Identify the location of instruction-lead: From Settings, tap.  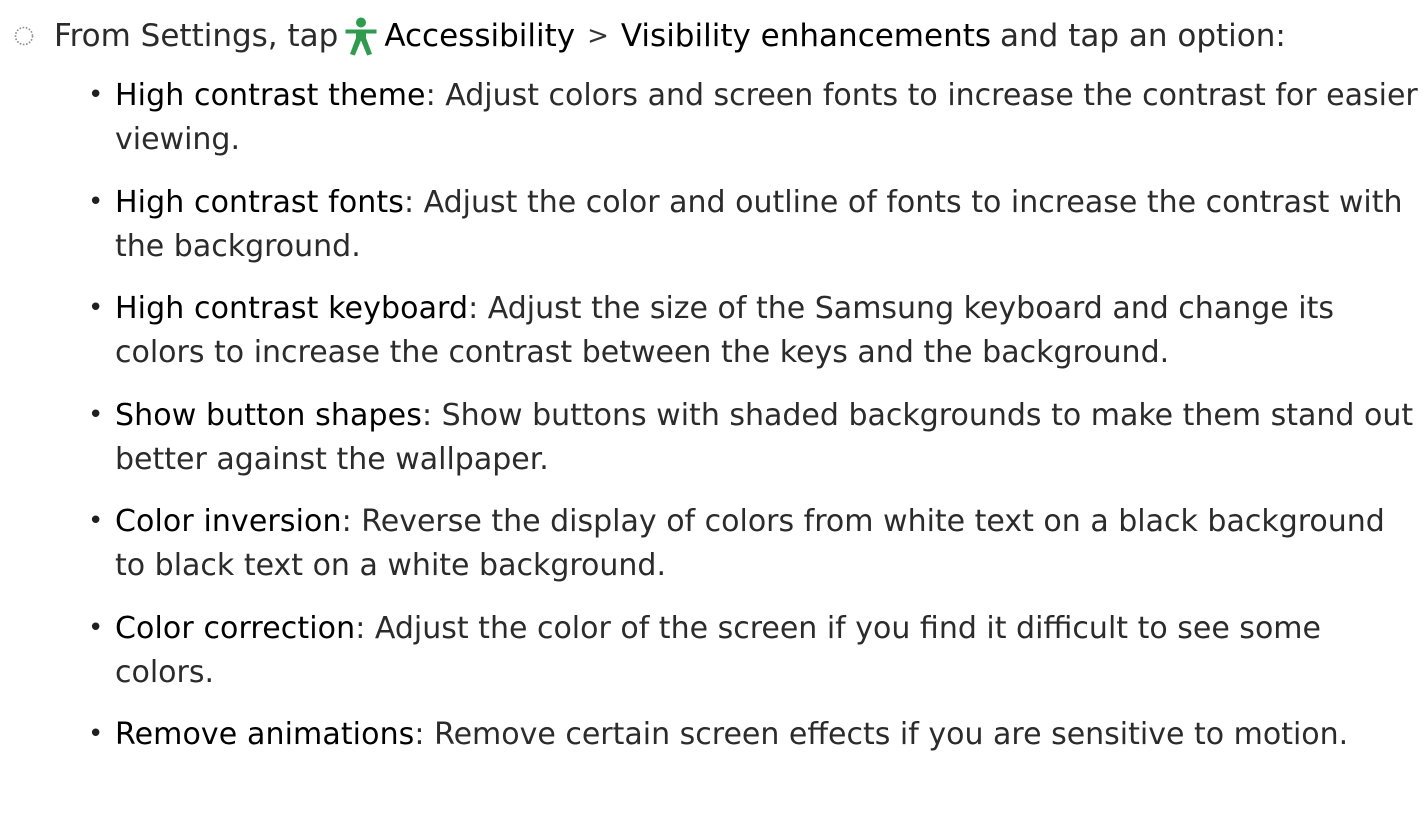
(196, 36).